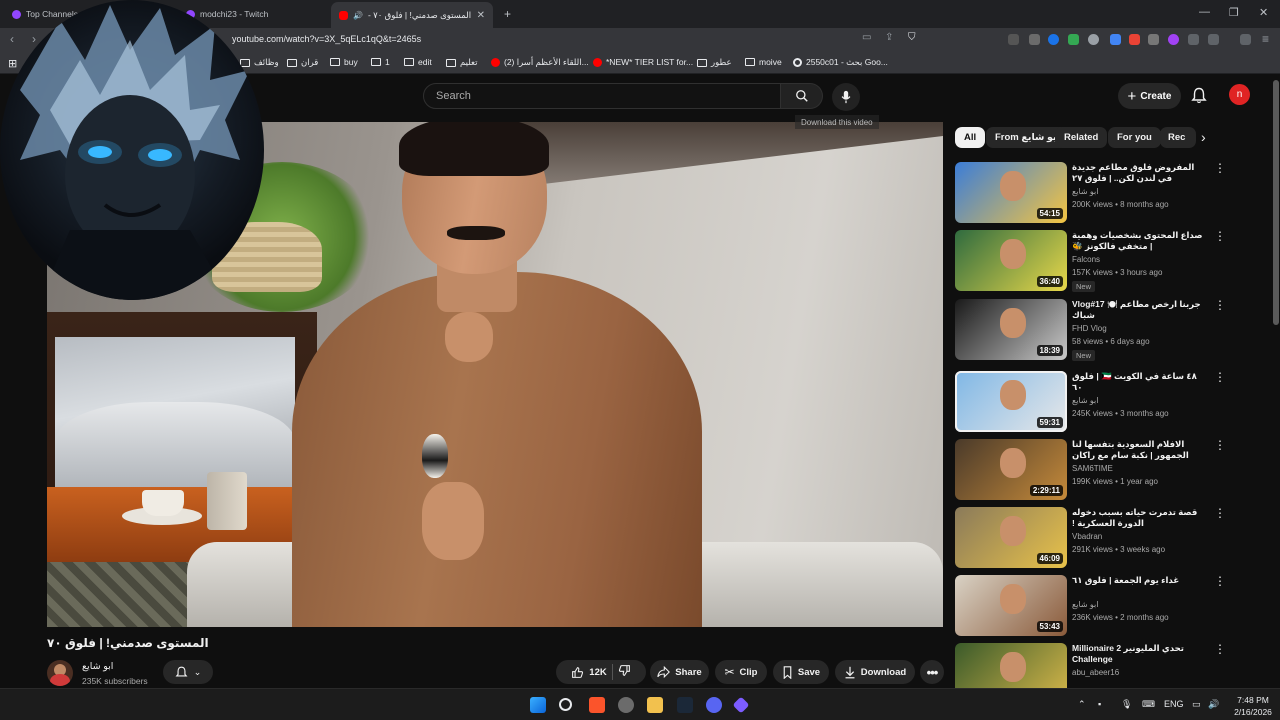  I want to click on recommendation-channel: SAM6TIME, so click(1092, 468).